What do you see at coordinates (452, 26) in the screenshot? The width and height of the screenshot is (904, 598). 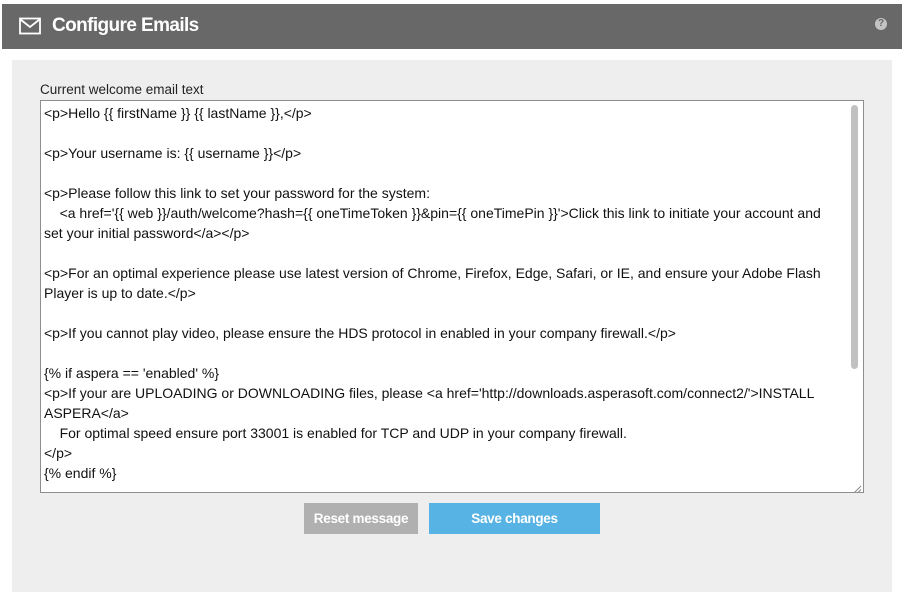 I see `page-header: Configure Emails ?` at bounding box center [452, 26].